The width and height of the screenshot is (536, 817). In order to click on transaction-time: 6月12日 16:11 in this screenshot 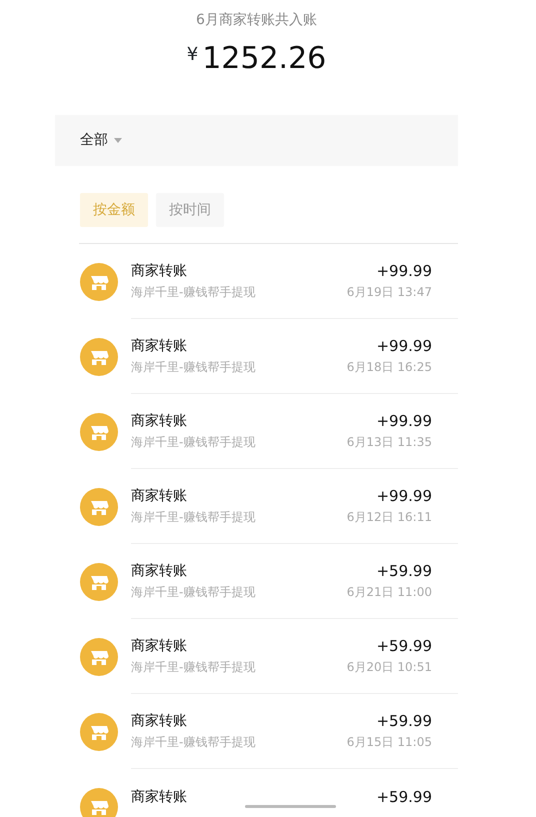, I will do `click(389, 517)`.